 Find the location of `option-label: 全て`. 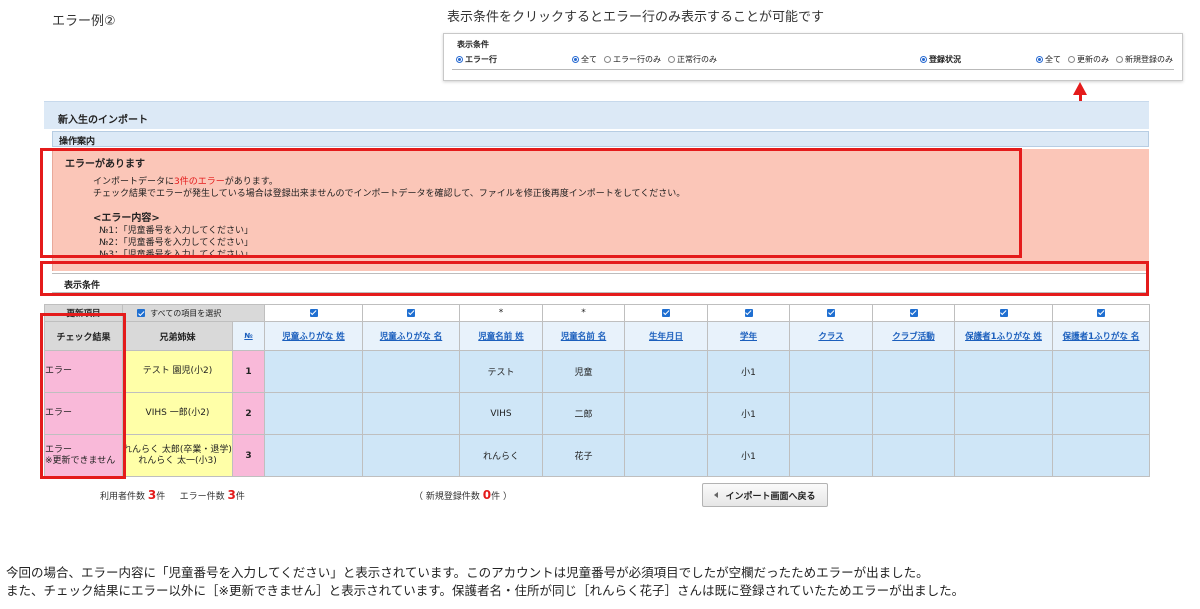

option-label: 全て is located at coordinates (589, 59).